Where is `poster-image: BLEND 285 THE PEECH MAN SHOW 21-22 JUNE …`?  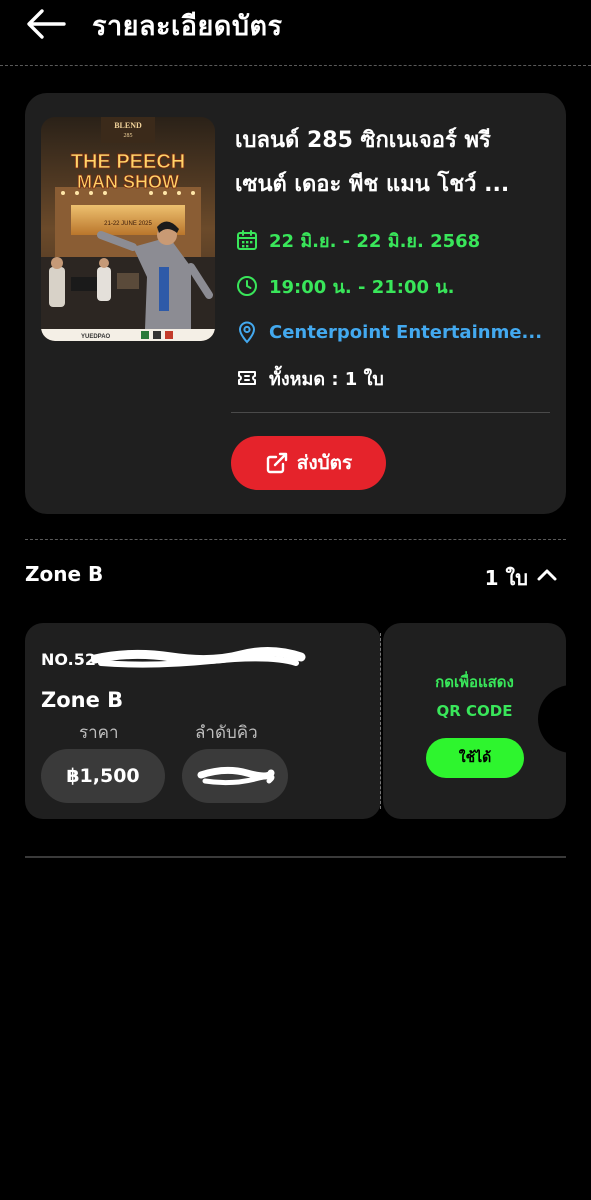 poster-image: BLEND 285 THE PEECH MAN SHOW 21-22 JUNE … is located at coordinates (128, 229).